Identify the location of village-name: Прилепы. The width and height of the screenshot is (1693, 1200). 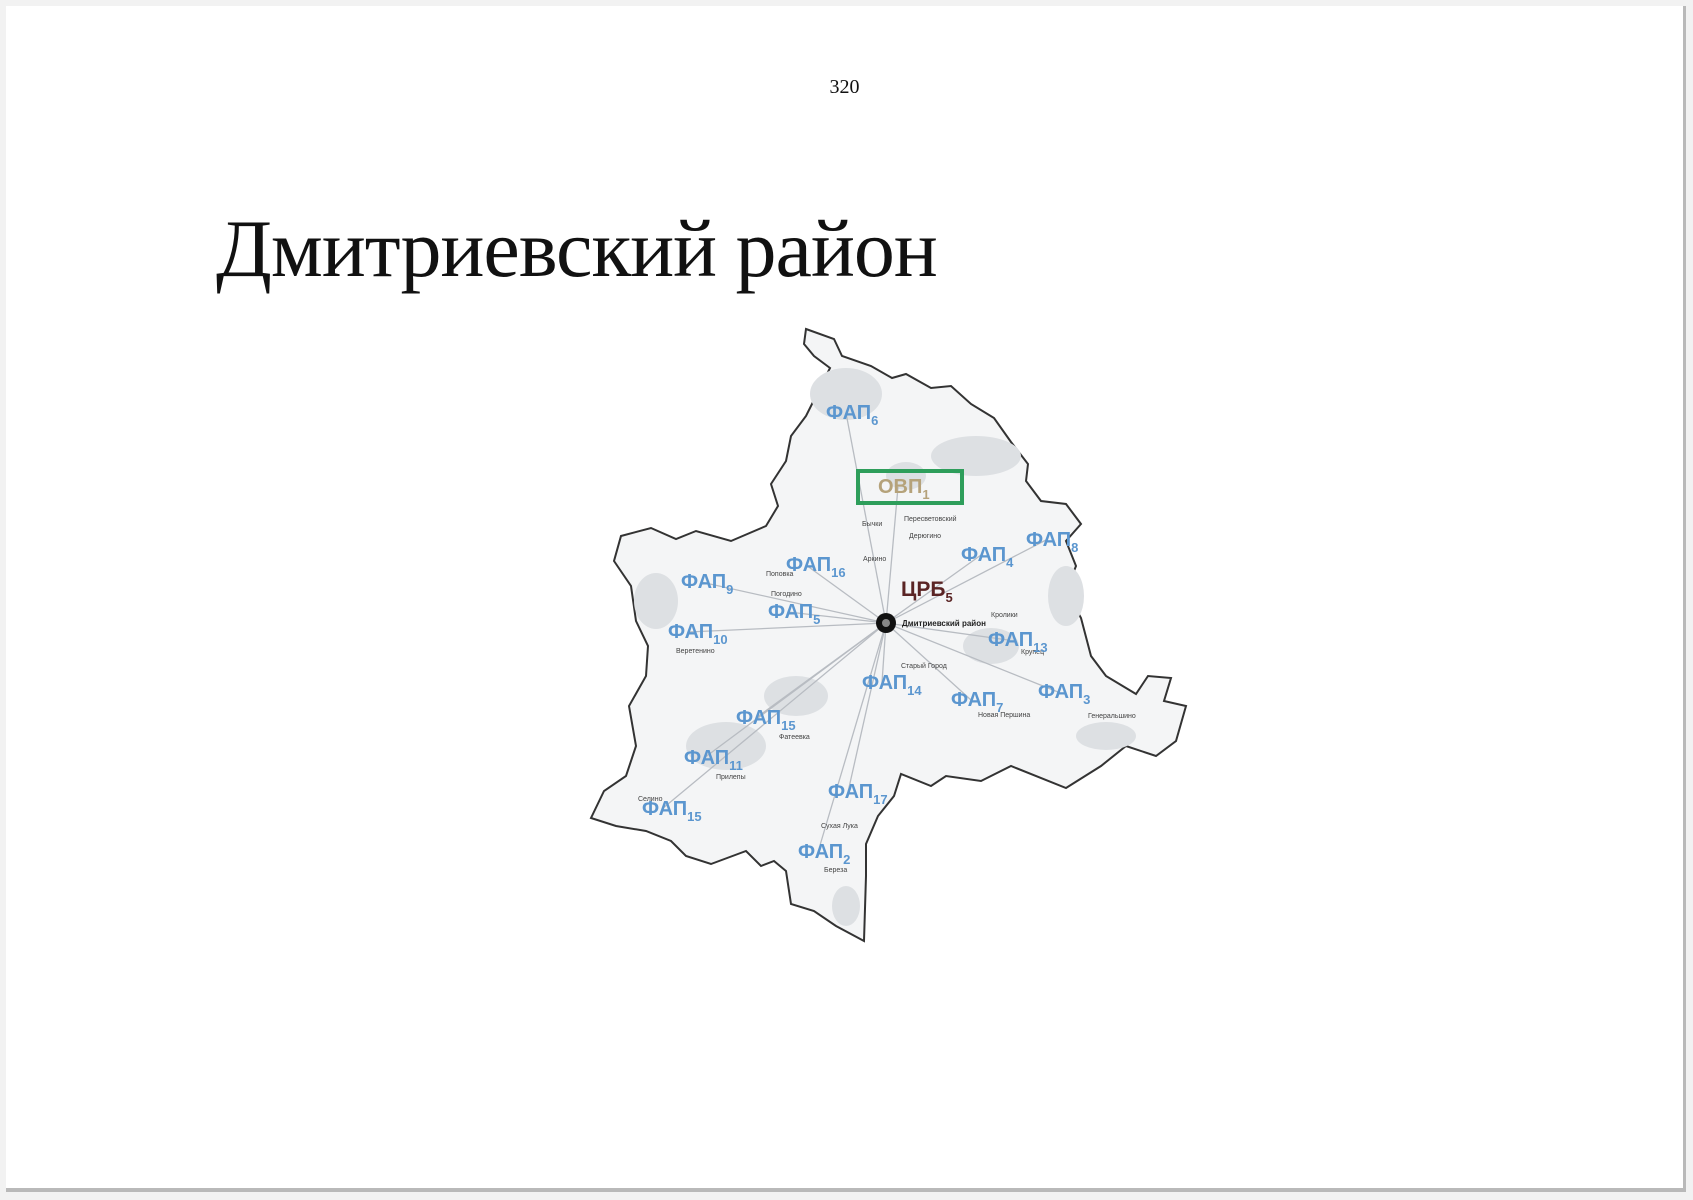
(731, 777).